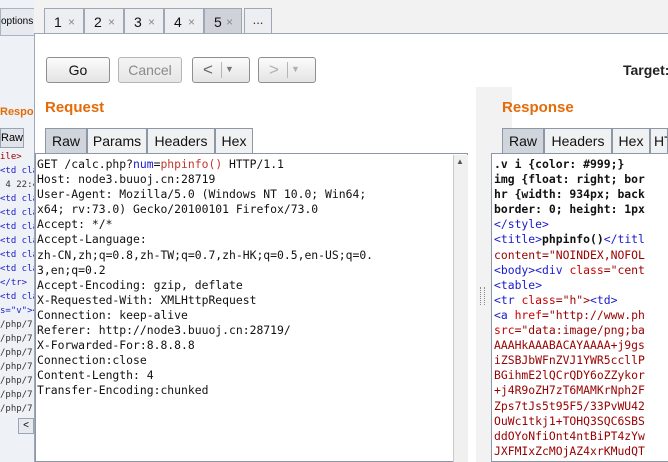 This screenshot has height=462, width=668. I want to click on button-separator, so click(287, 70).